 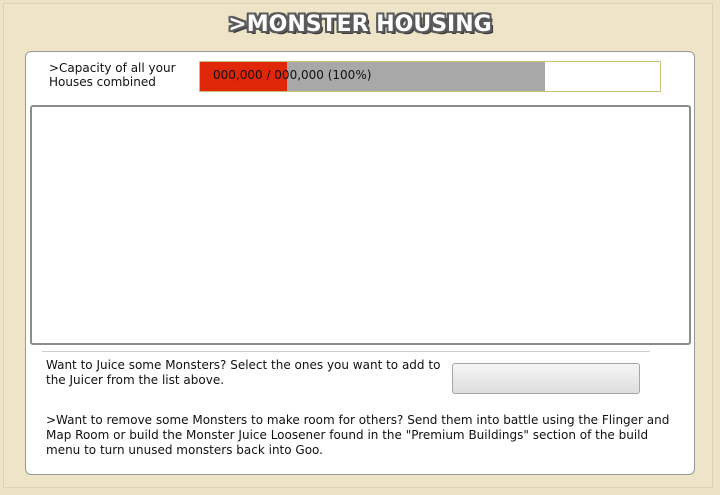 What do you see at coordinates (112, 75) in the screenshot?
I see `capacity-label: >Capacity of all your Houses combined` at bounding box center [112, 75].